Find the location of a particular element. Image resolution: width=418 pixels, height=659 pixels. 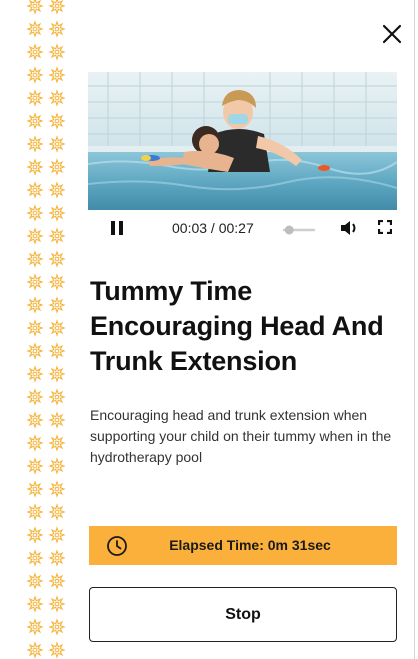

video-progress-slider is located at coordinates (299, 229).